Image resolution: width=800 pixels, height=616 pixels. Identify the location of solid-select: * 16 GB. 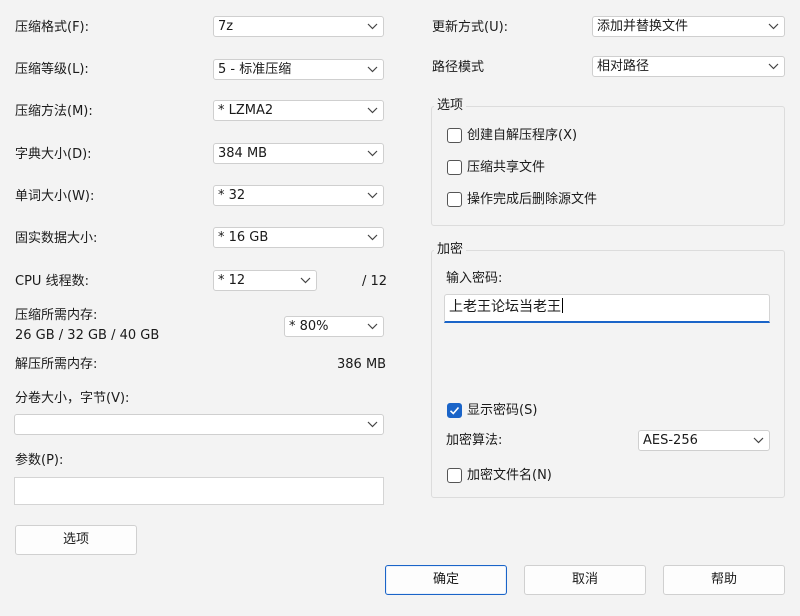
(298, 237).